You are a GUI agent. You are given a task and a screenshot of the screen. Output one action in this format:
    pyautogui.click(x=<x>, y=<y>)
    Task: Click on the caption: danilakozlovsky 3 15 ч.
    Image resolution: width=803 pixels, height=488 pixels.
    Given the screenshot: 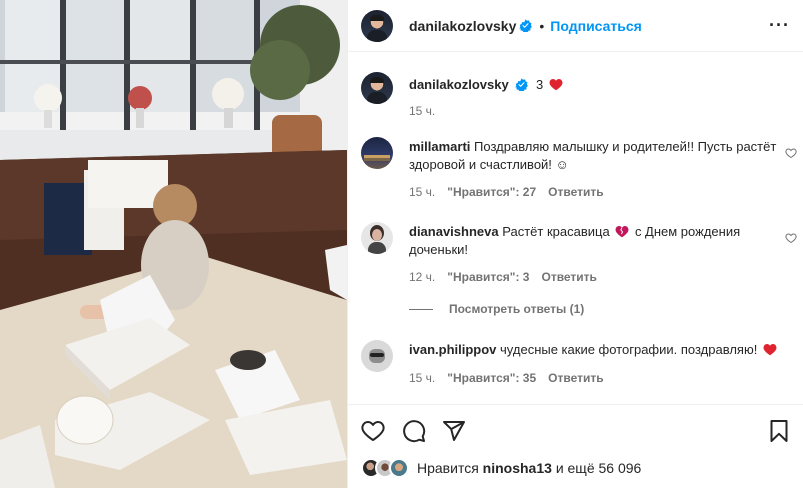 What is the action you would take?
    pyautogui.click(x=581, y=96)
    